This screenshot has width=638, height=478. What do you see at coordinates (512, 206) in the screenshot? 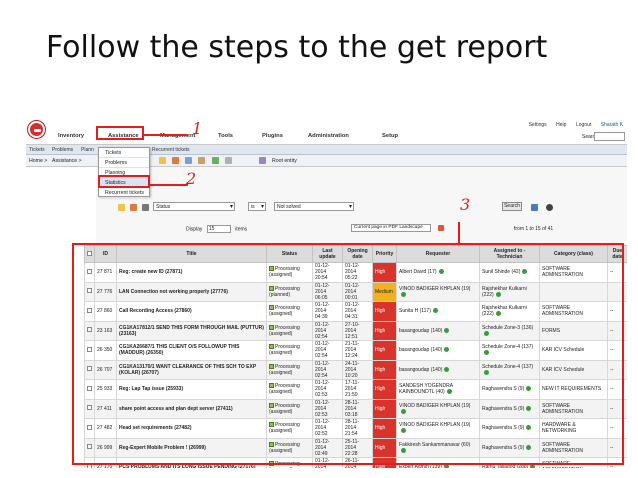
I see `search-button: Search` at bounding box center [512, 206].